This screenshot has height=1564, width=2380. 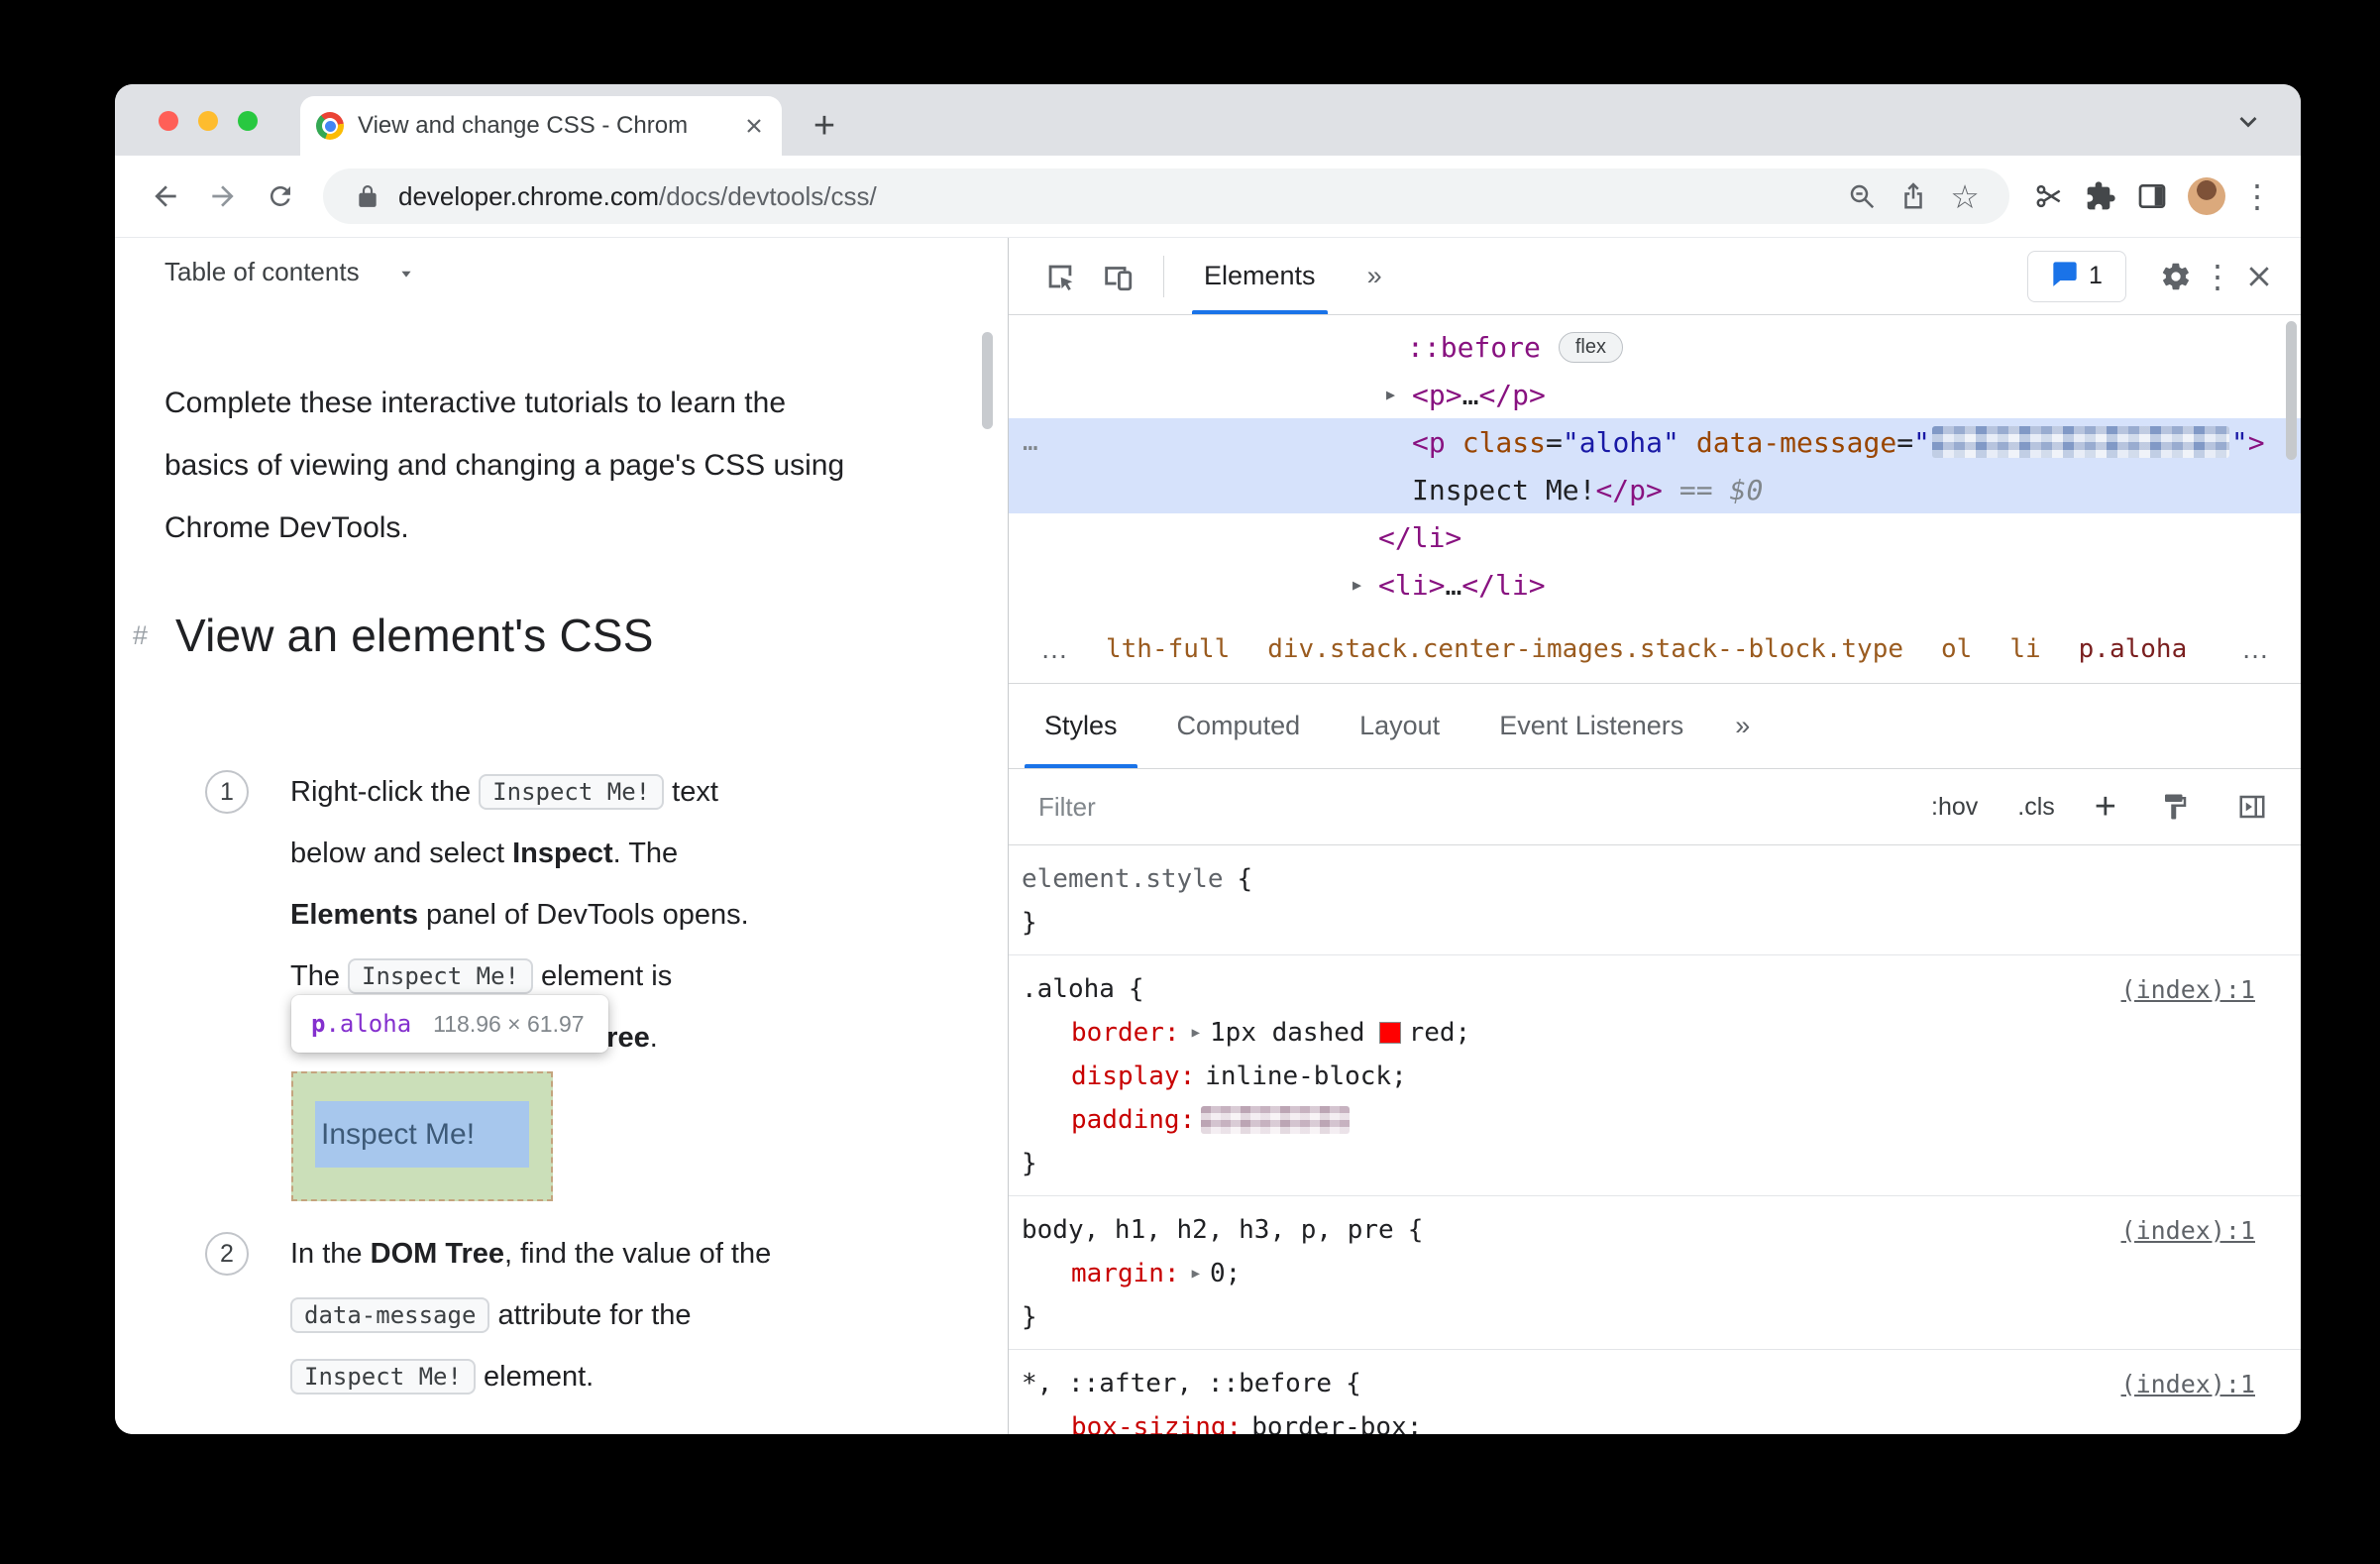 I want to click on toggle-hover-button: :hov, so click(x=1954, y=807).